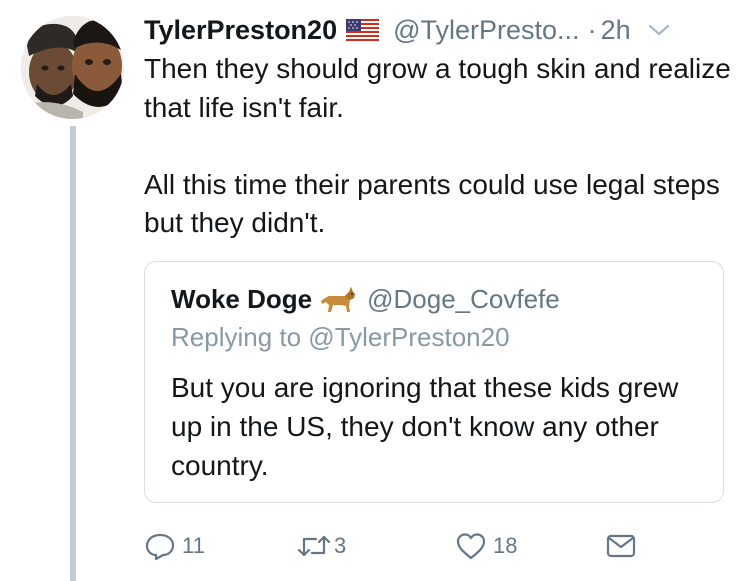  I want to click on dog-icon, so click(338, 299).